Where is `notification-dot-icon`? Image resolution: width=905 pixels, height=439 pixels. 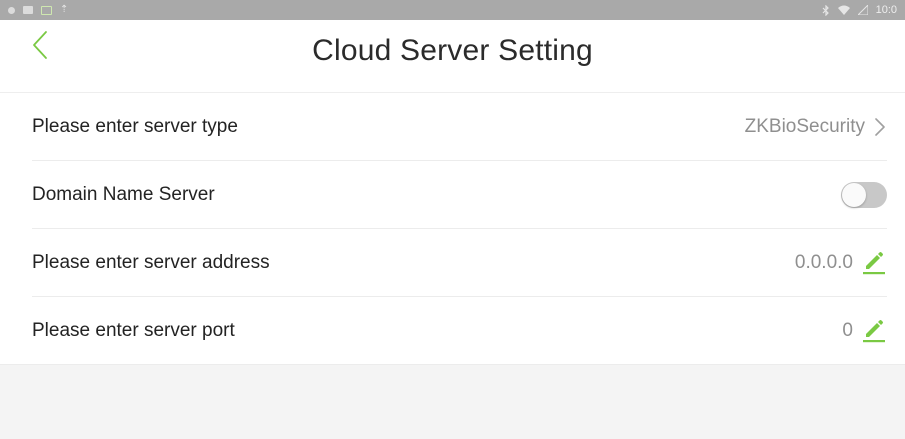 notification-dot-icon is located at coordinates (11, 10).